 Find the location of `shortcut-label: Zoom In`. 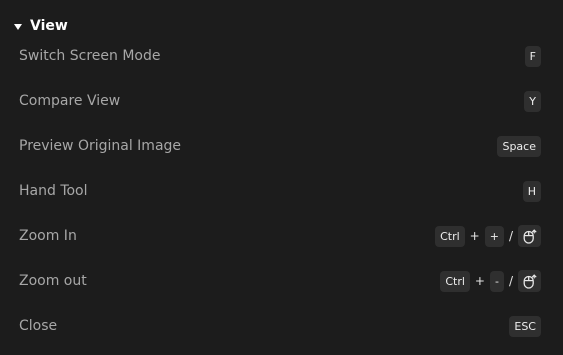

shortcut-label: Zoom In is located at coordinates (48, 236).